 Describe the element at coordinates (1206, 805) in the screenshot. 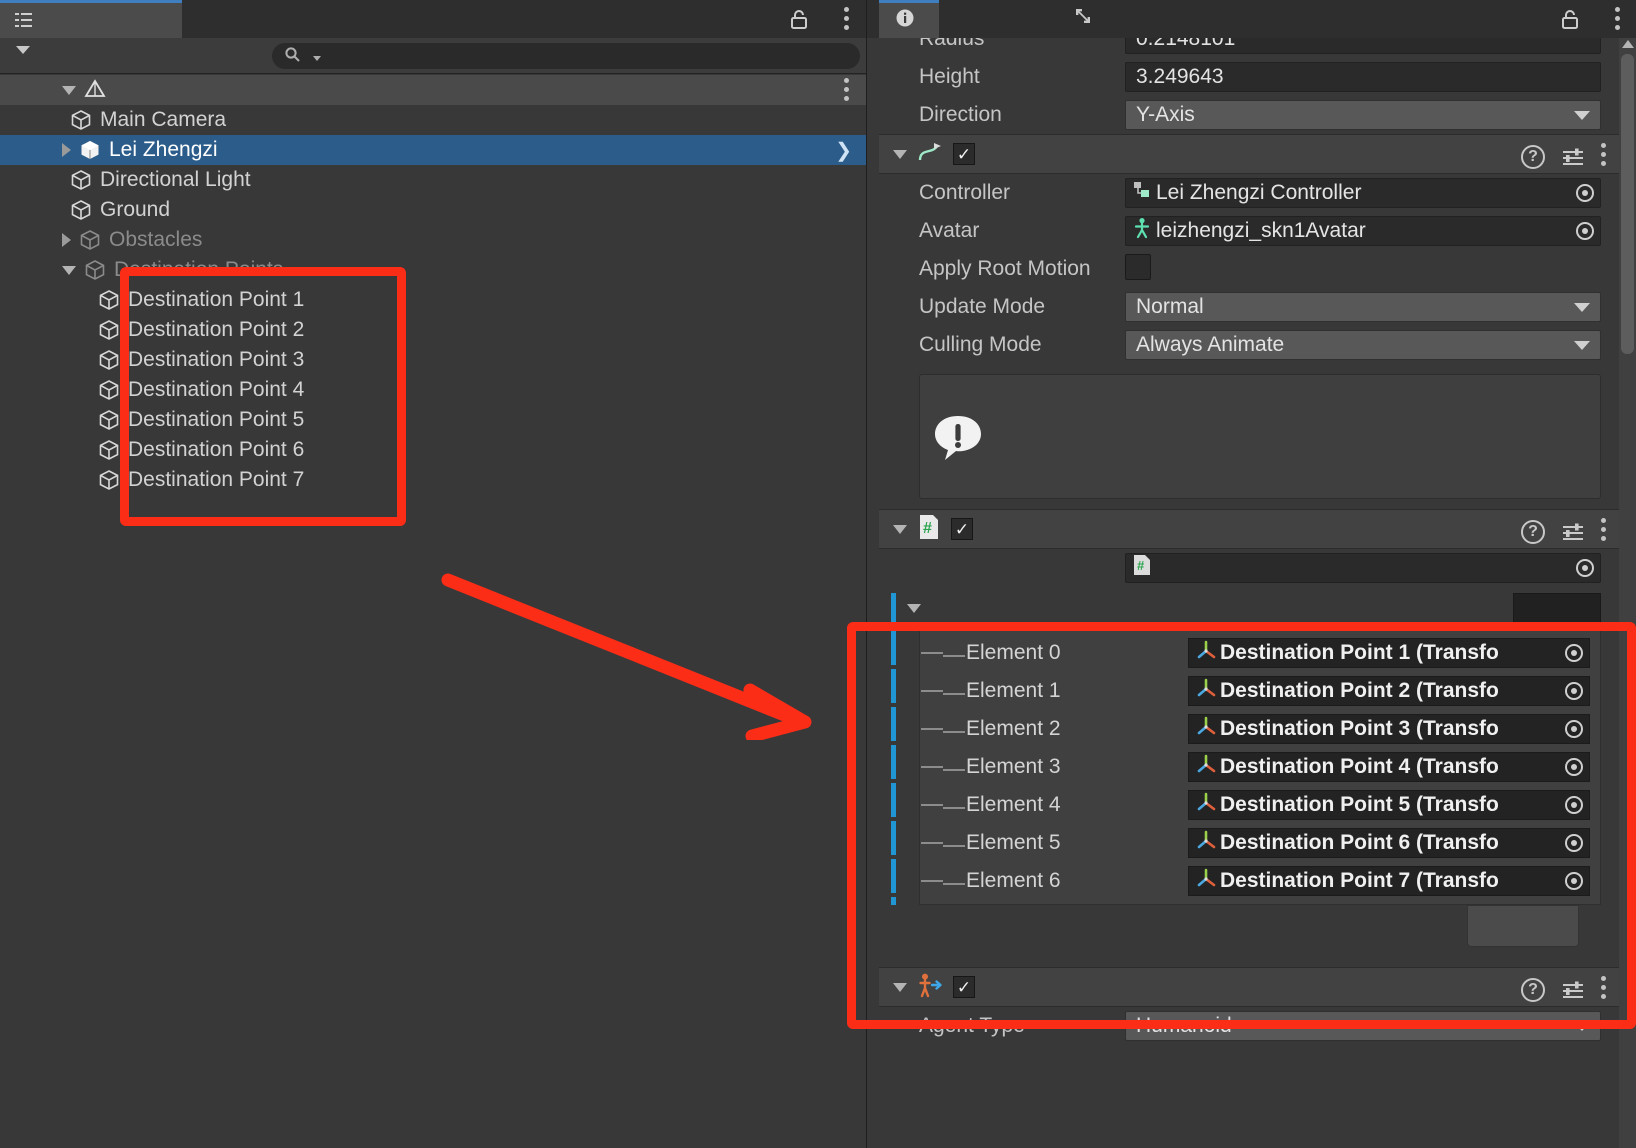

I see `transform-icon` at that location.